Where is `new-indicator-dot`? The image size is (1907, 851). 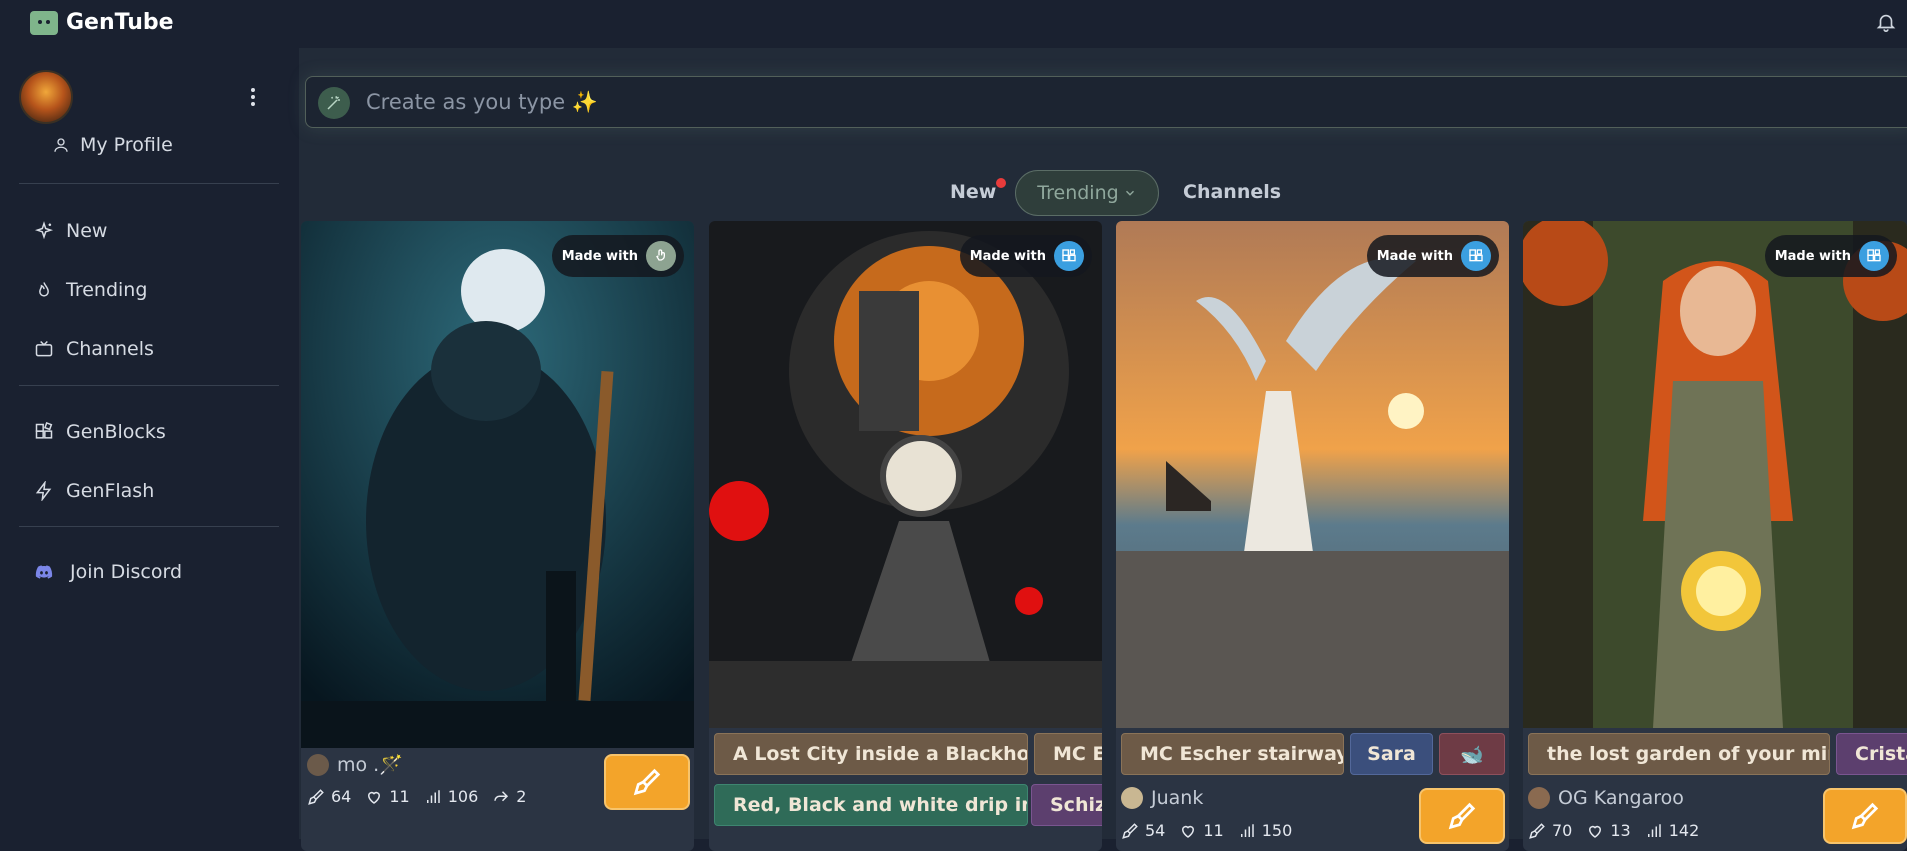
new-indicator-dot is located at coordinates (1001, 183).